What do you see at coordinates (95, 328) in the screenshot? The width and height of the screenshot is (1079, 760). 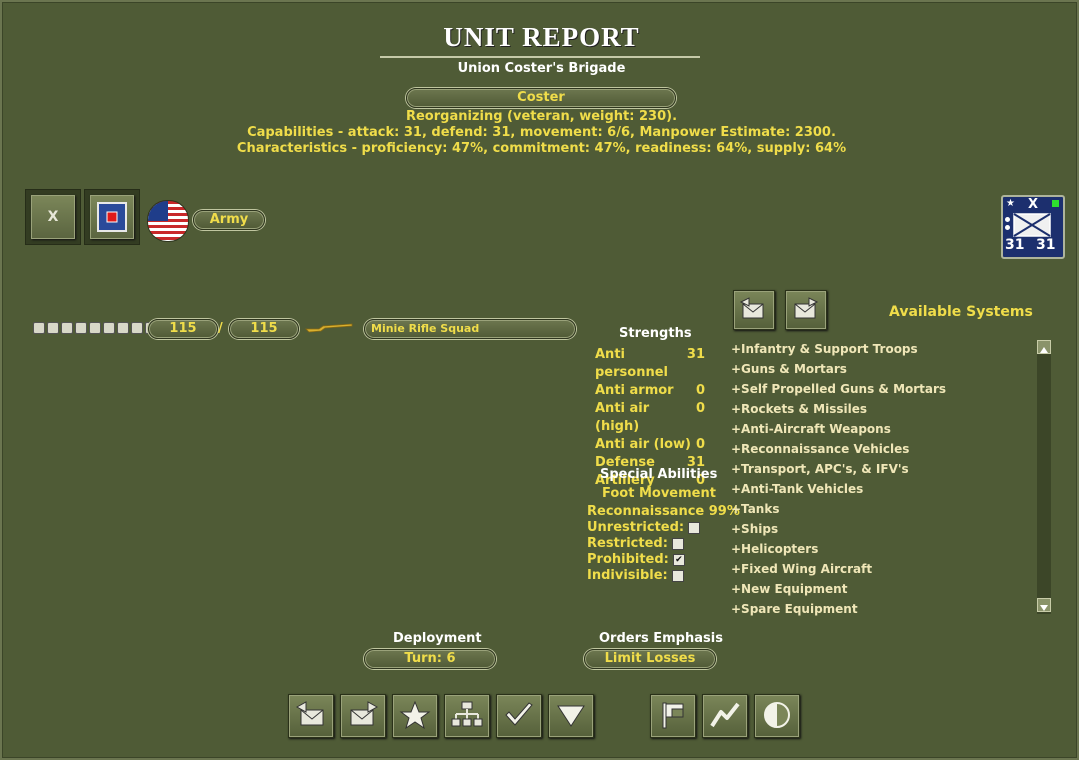 I see `equipment-strength-bar` at bounding box center [95, 328].